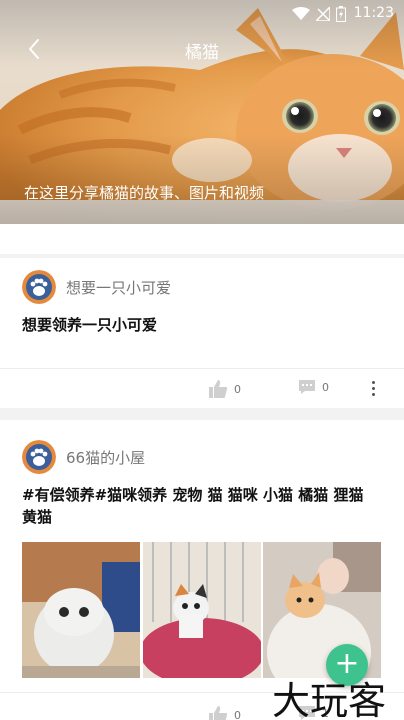 The image size is (404, 720). What do you see at coordinates (202, 53) in the screenshot?
I see `page-title: 橘猫` at bounding box center [202, 53].